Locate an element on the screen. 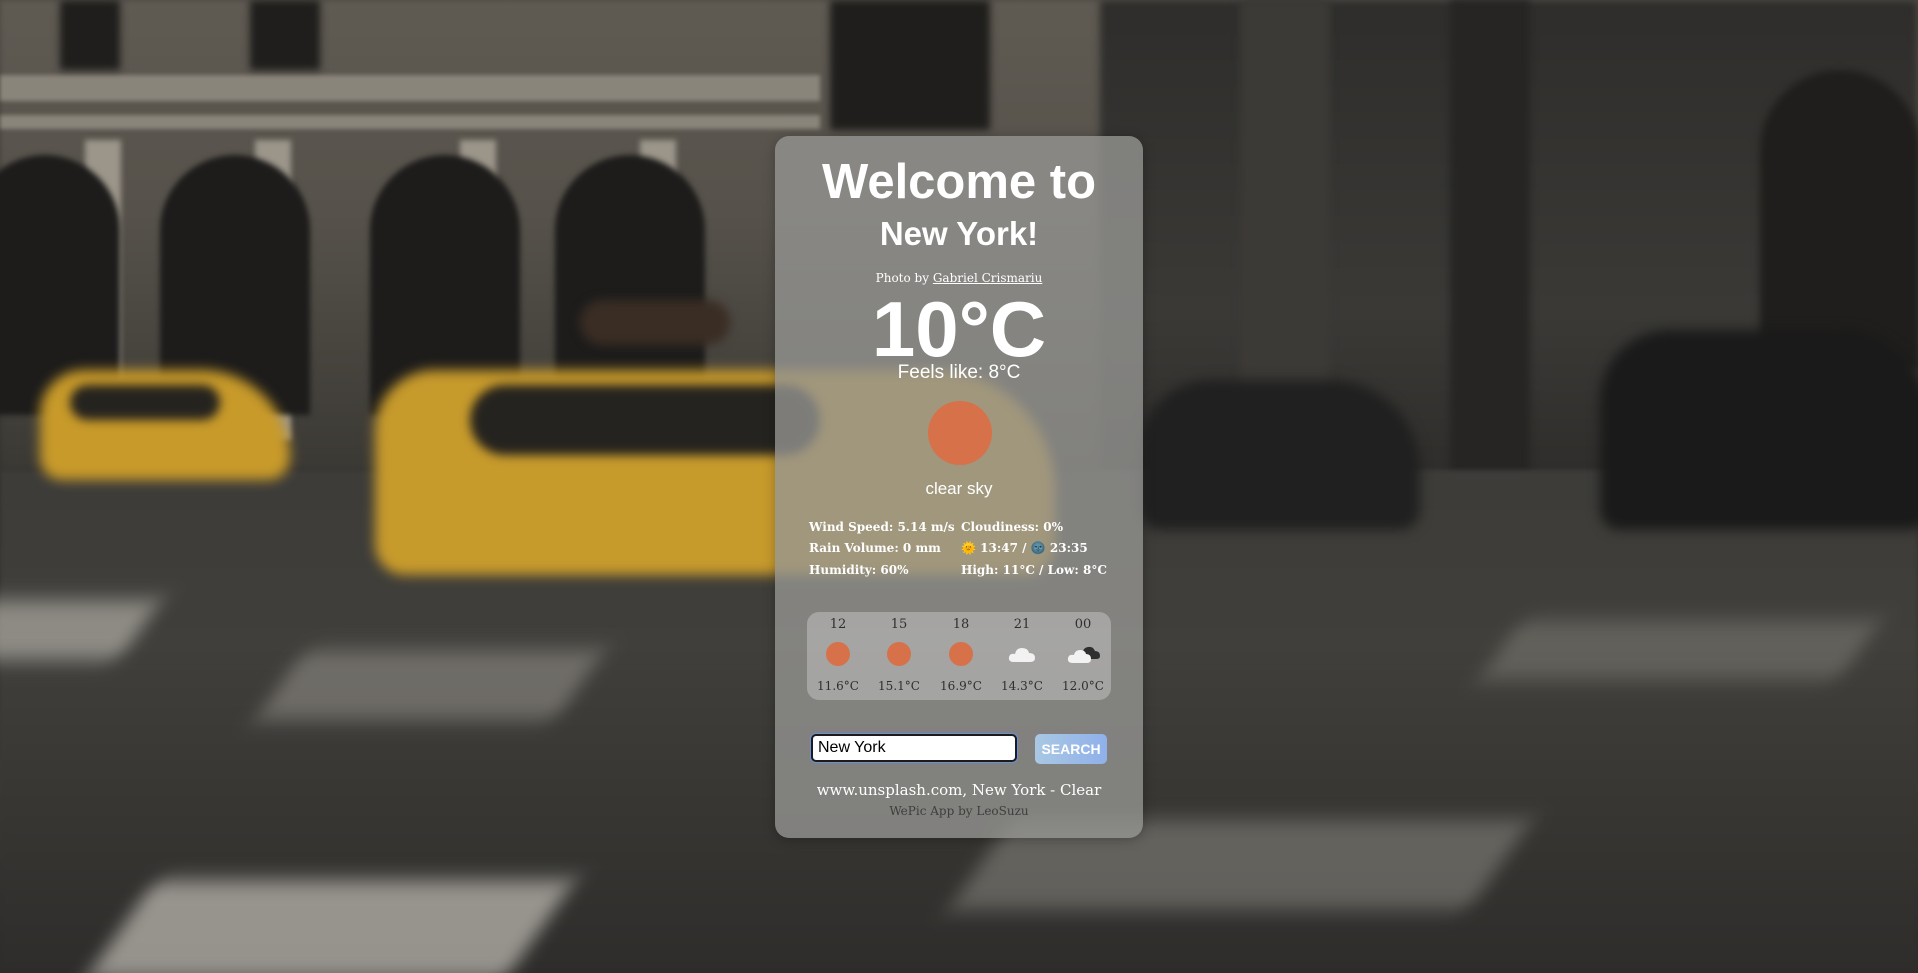 Image resolution: width=1918 pixels, height=973 pixels. city-search-input is located at coordinates (914, 748).